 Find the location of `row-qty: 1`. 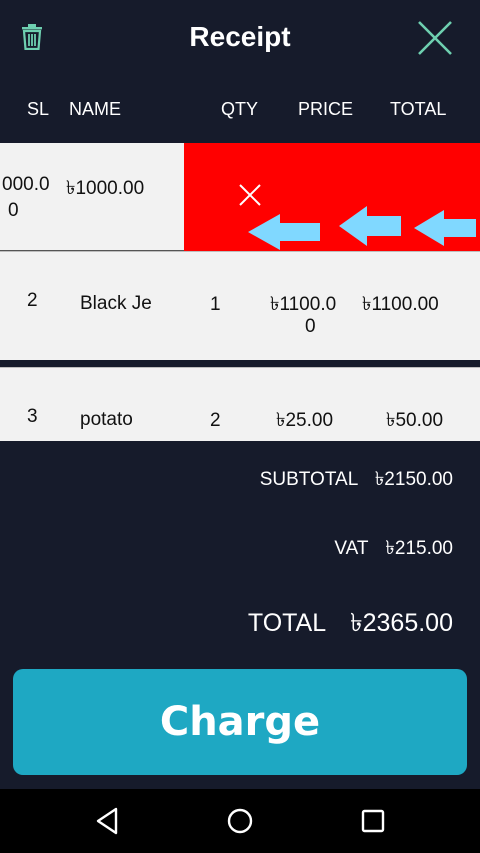

row-qty: 1 is located at coordinates (215, 304).